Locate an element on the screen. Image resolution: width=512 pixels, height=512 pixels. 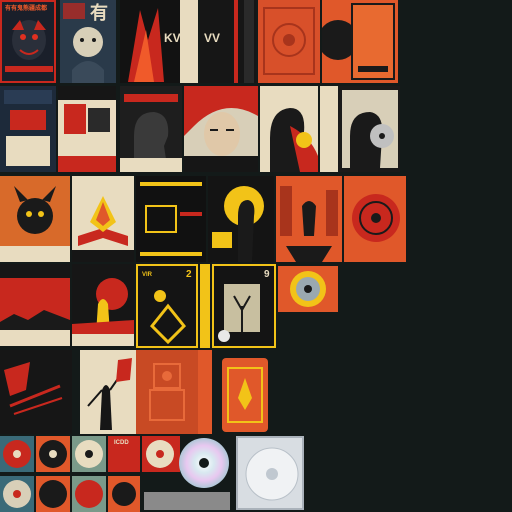
cover-orange-strip is located at coordinates (205, 392).